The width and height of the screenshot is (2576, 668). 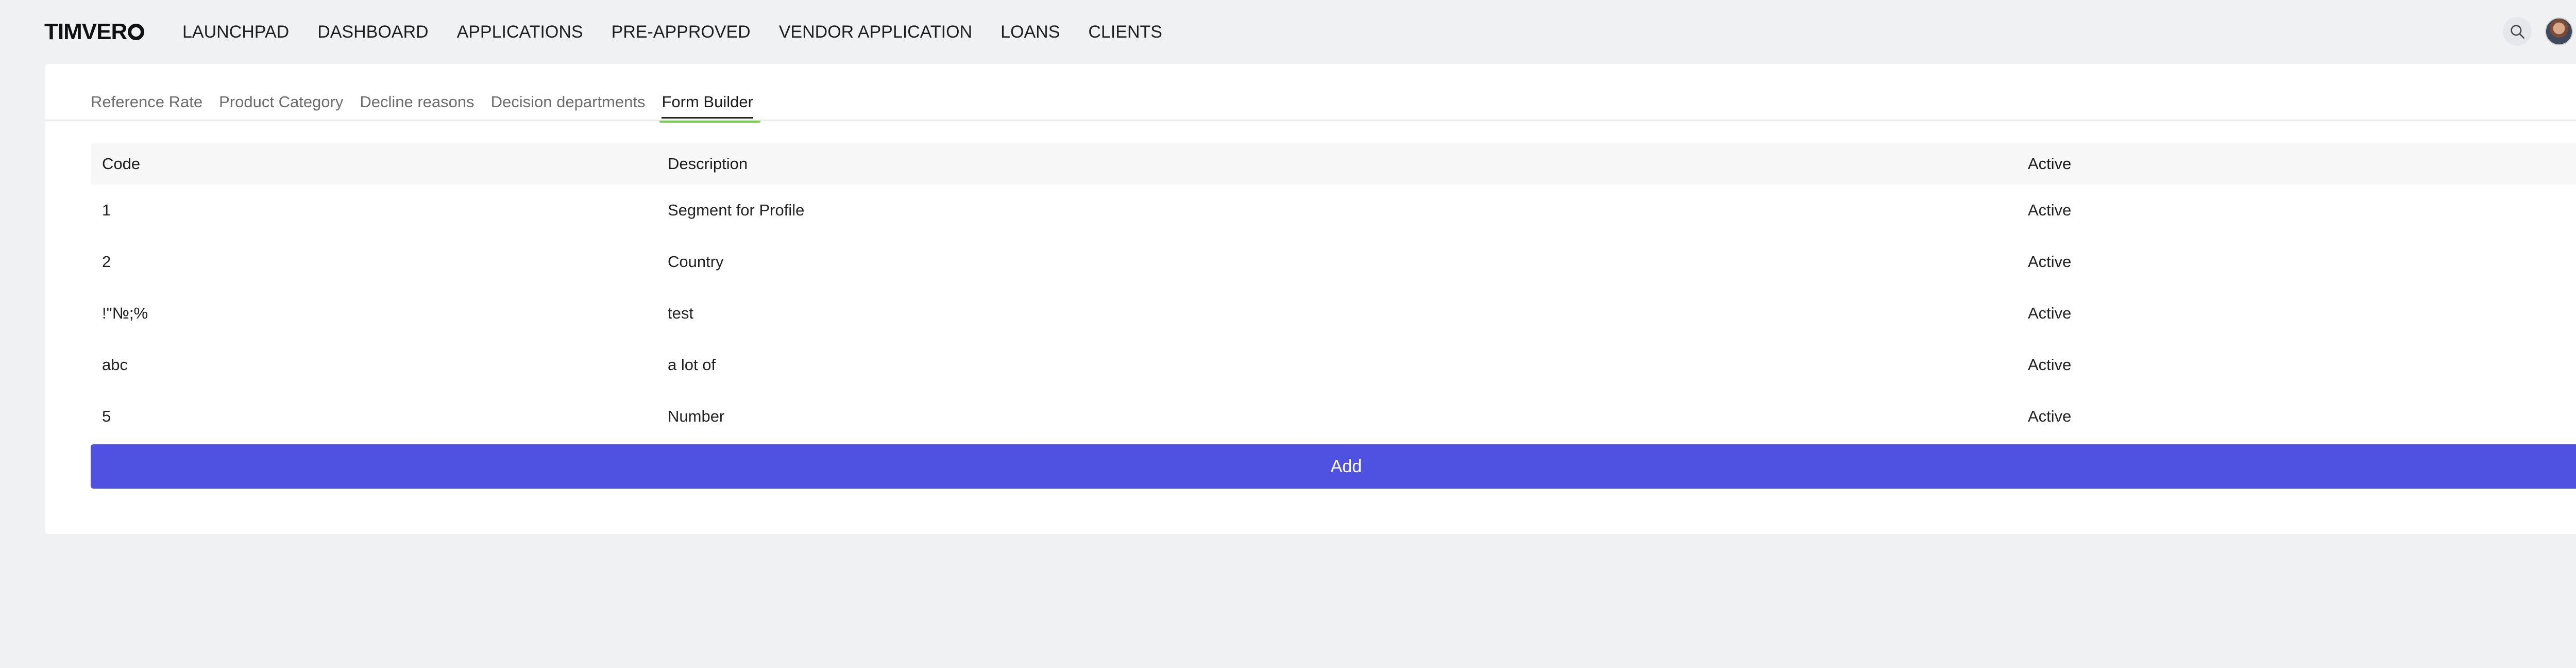 What do you see at coordinates (1333, 210) in the screenshot?
I see `table-row: 1 Segment for Profile Active` at bounding box center [1333, 210].